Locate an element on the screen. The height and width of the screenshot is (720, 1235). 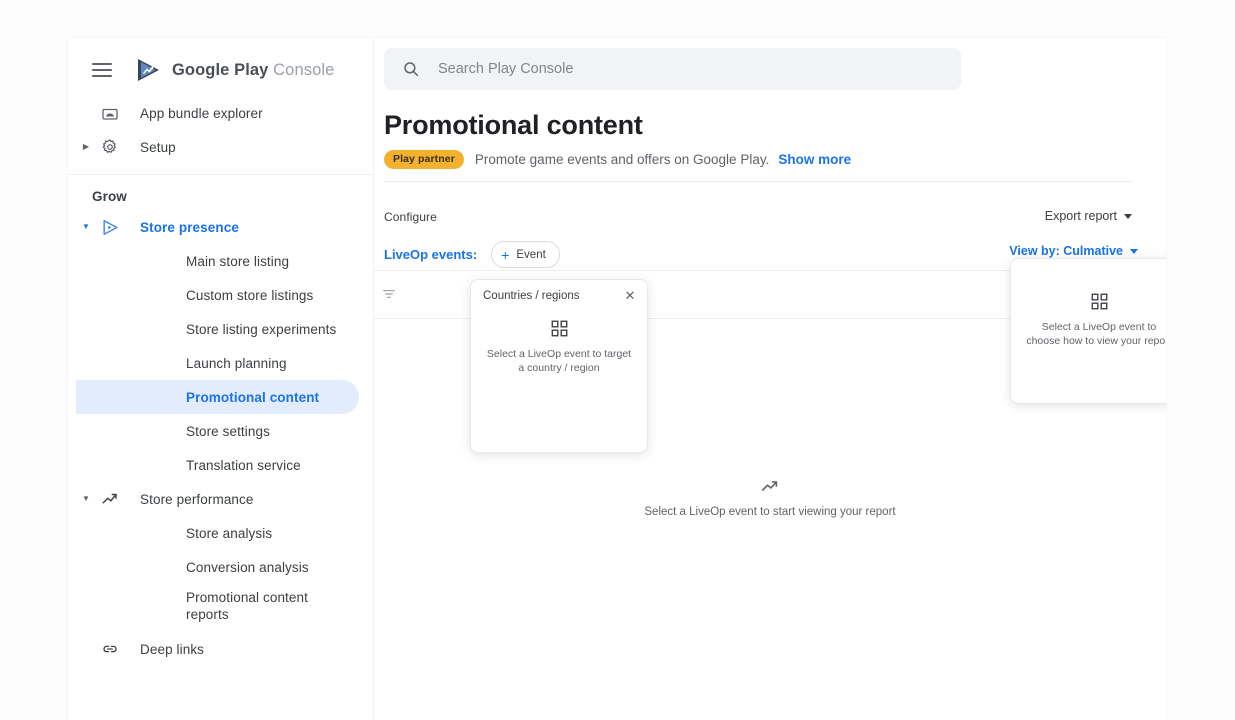
sidebar-divider is located at coordinates (220, 174).